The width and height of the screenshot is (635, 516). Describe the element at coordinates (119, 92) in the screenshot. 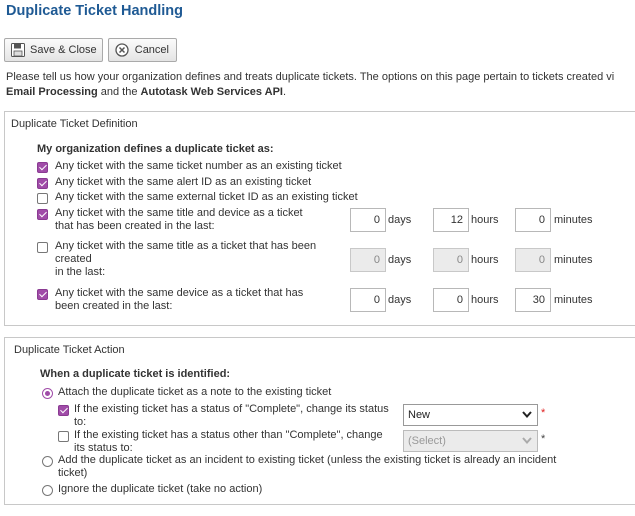

I see `intro-connector: and the` at that location.